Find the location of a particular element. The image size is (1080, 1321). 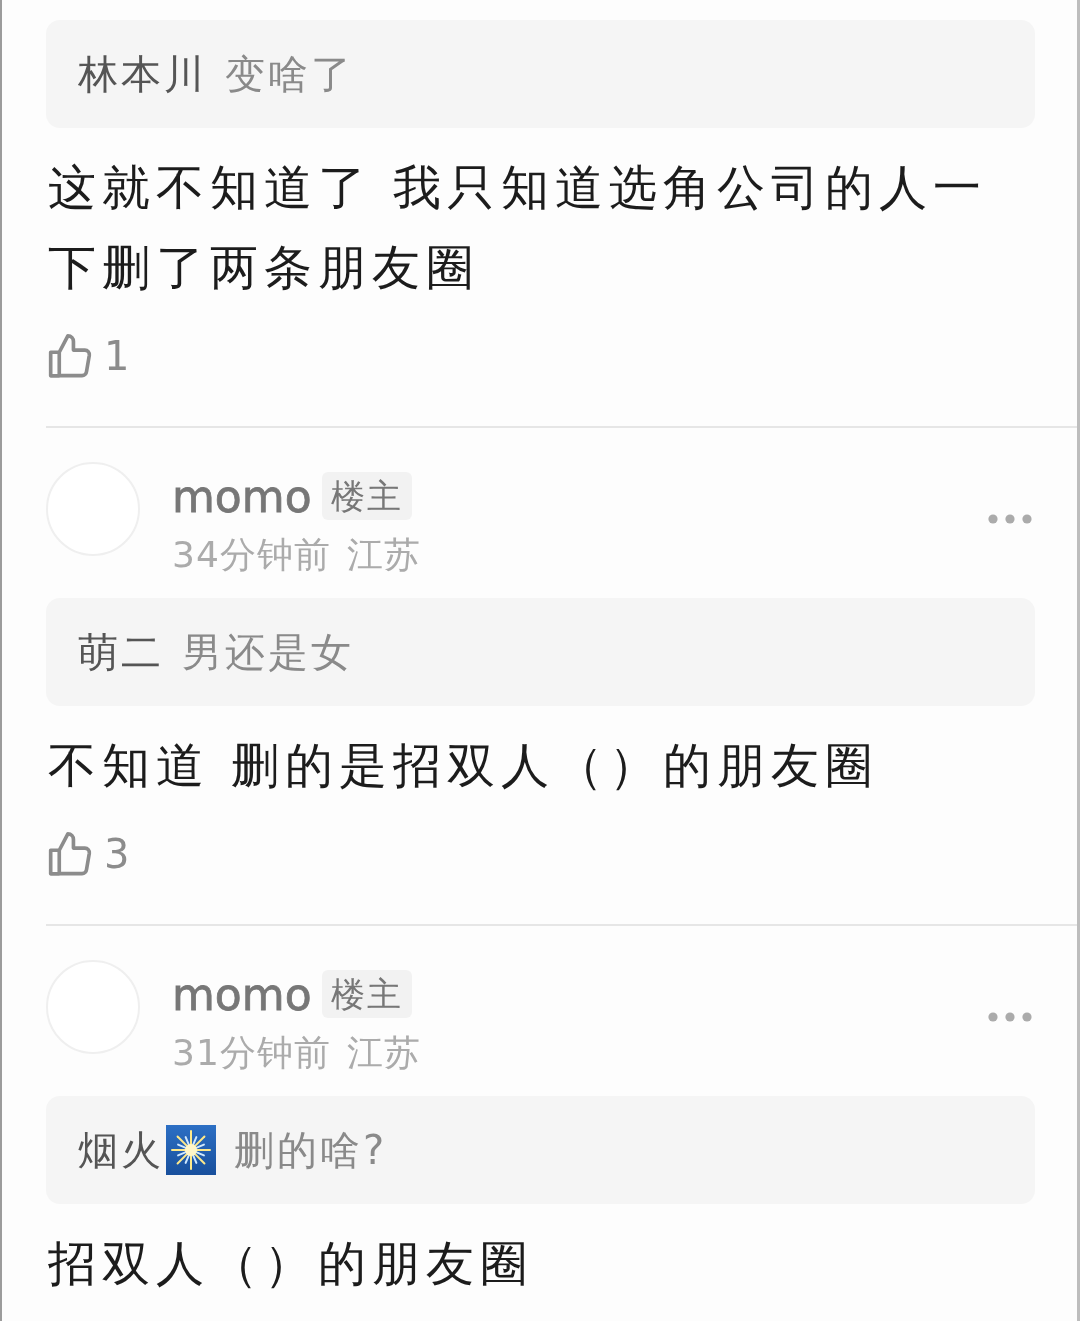

quoted-text: 变啥了 is located at coordinates (289, 74).